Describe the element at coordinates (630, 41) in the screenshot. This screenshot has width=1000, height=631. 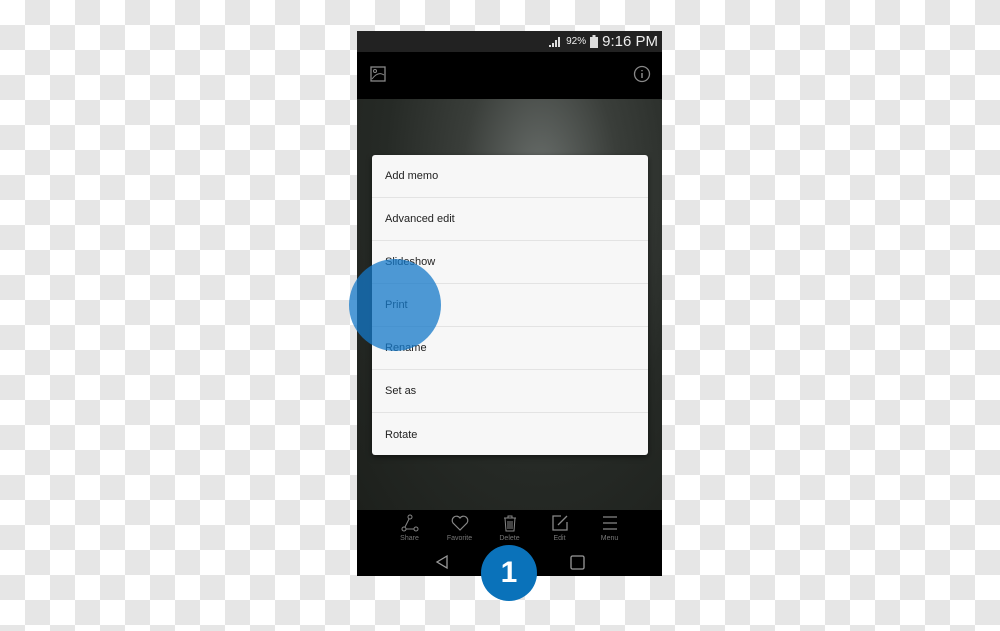
I see `clock: 9:16 PM` at that location.